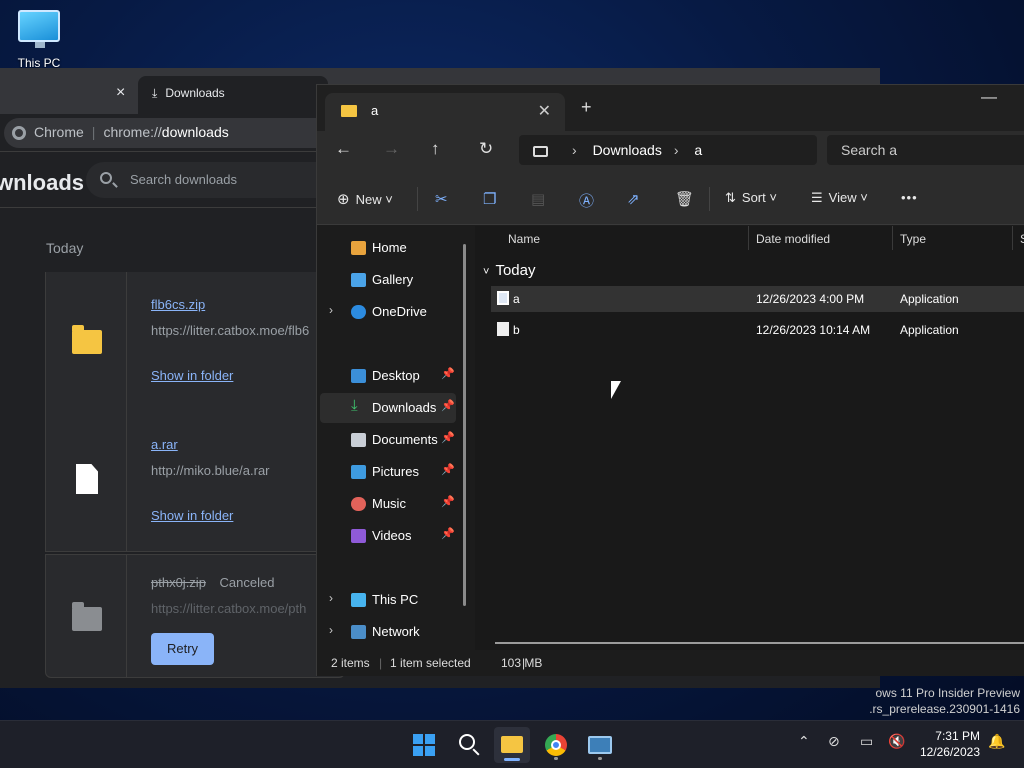 The image size is (1024, 768). Describe the element at coordinates (698, 150) in the screenshot. I see `breadcrumb-item: a` at that location.